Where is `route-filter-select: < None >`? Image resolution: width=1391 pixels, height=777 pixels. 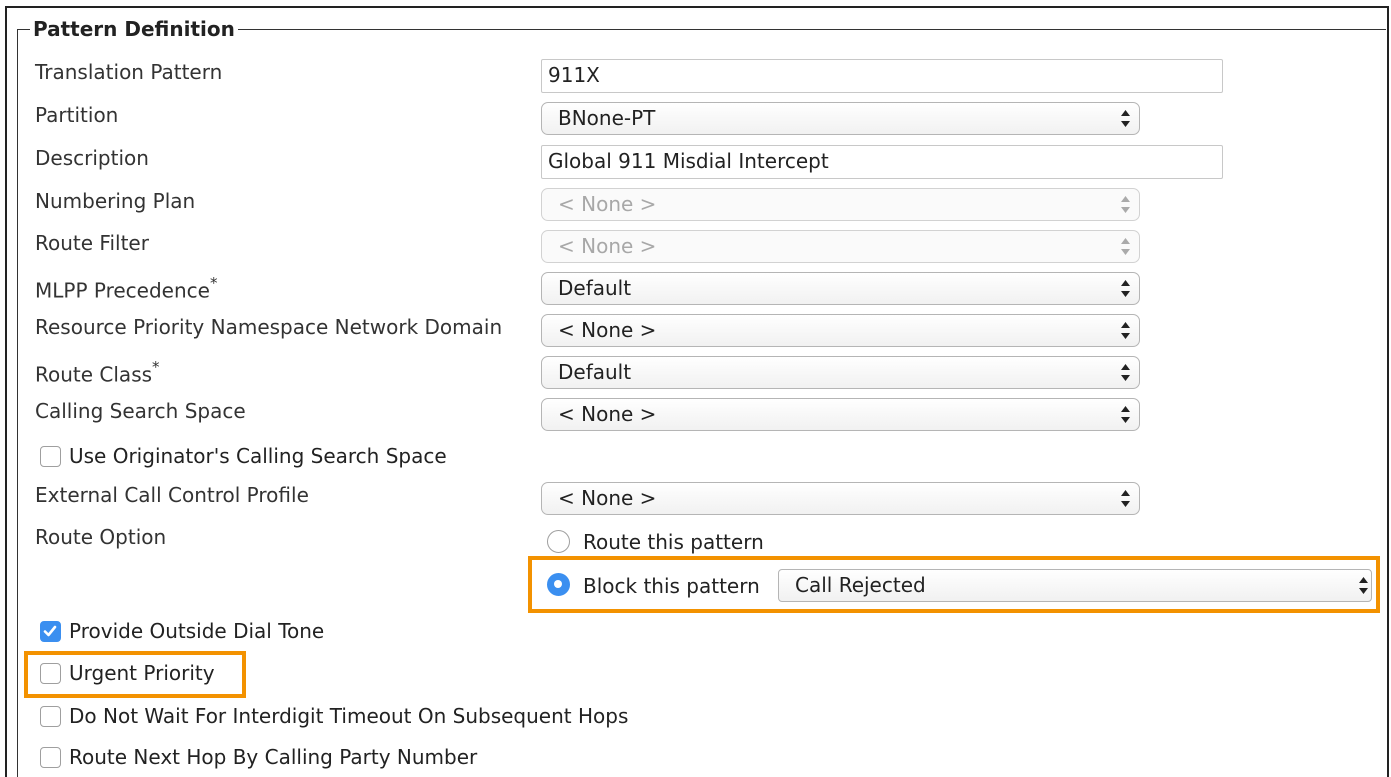
route-filter-select: < None > is located at coordinates (840, 246).